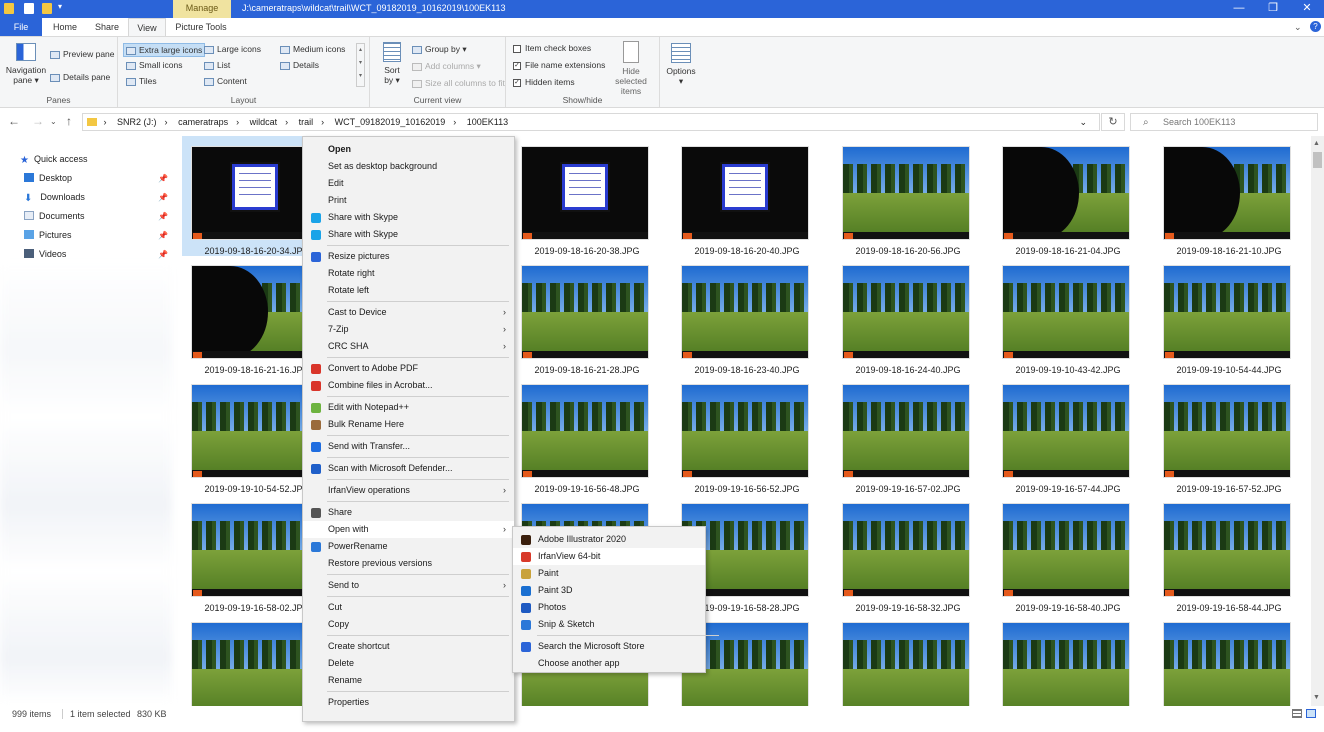 Image resolution: width=1324 pixels, height=732 pixels. What do you see at coordinates (1307, 9) in the screenshot?
I see `close-button: ✕` at bounding box center [1307, 9].